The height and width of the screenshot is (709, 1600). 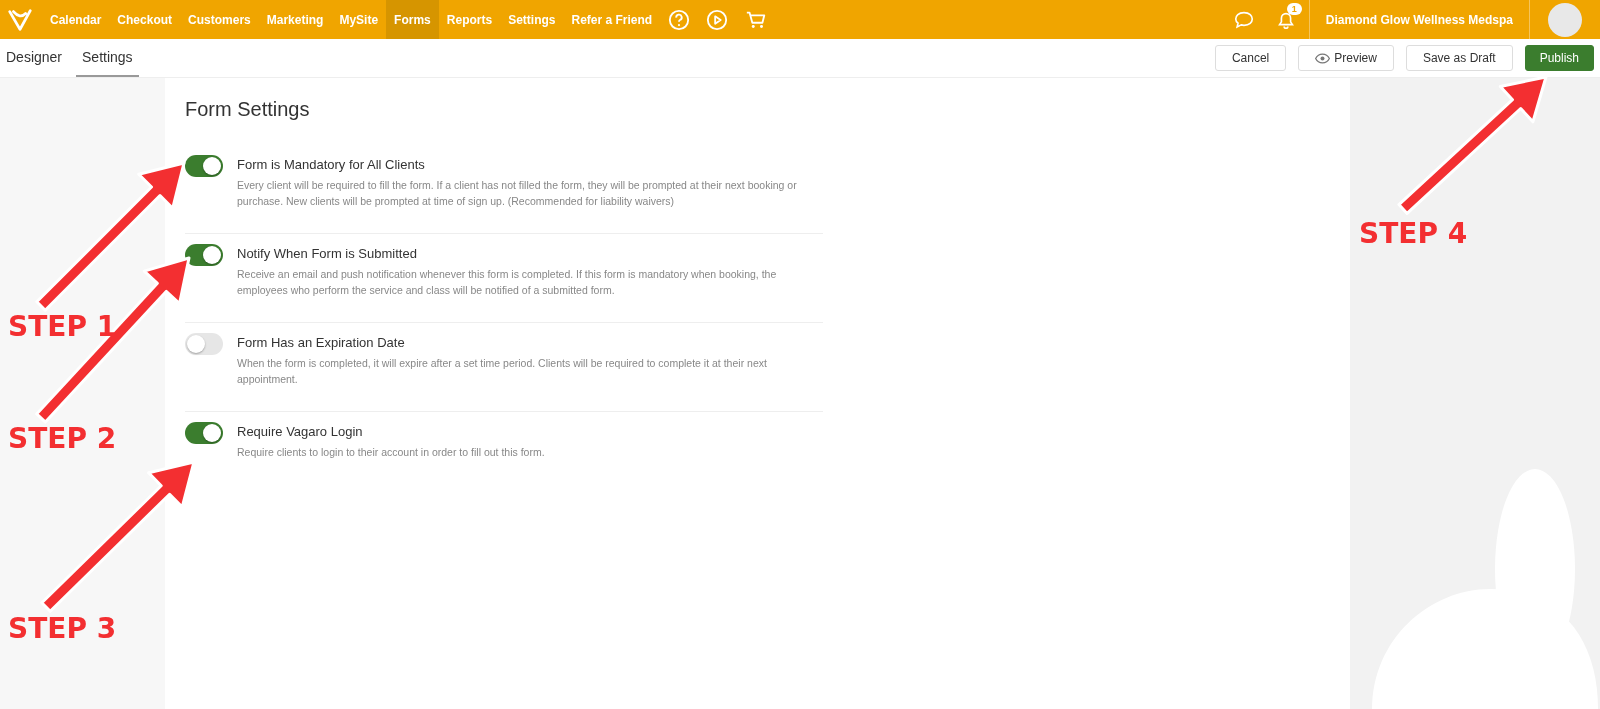 I want to click on help-icon, so click(x=679, y=19).